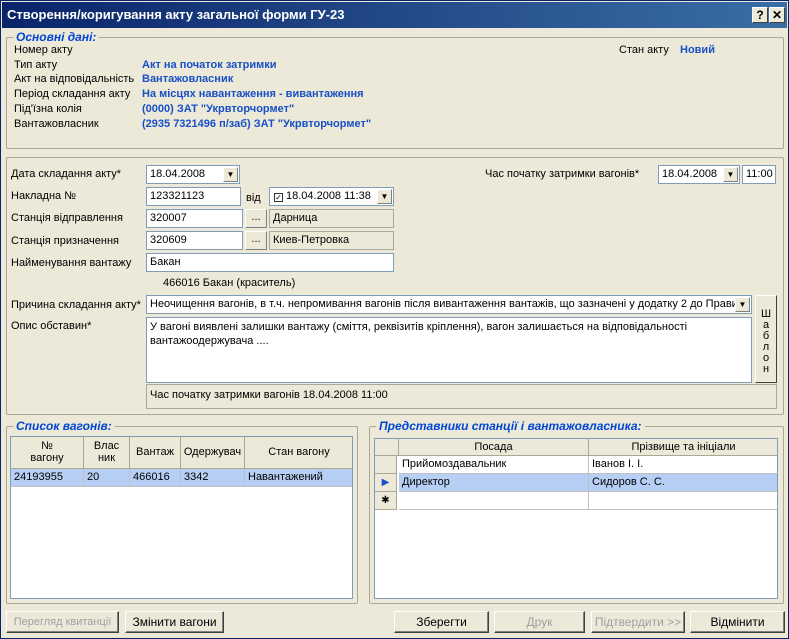  What do you see at coordinates (229, 283) in the screenshot?
I see `cargo-note: 466016 Бакан (краситель)` at bounding box center [229, 283].